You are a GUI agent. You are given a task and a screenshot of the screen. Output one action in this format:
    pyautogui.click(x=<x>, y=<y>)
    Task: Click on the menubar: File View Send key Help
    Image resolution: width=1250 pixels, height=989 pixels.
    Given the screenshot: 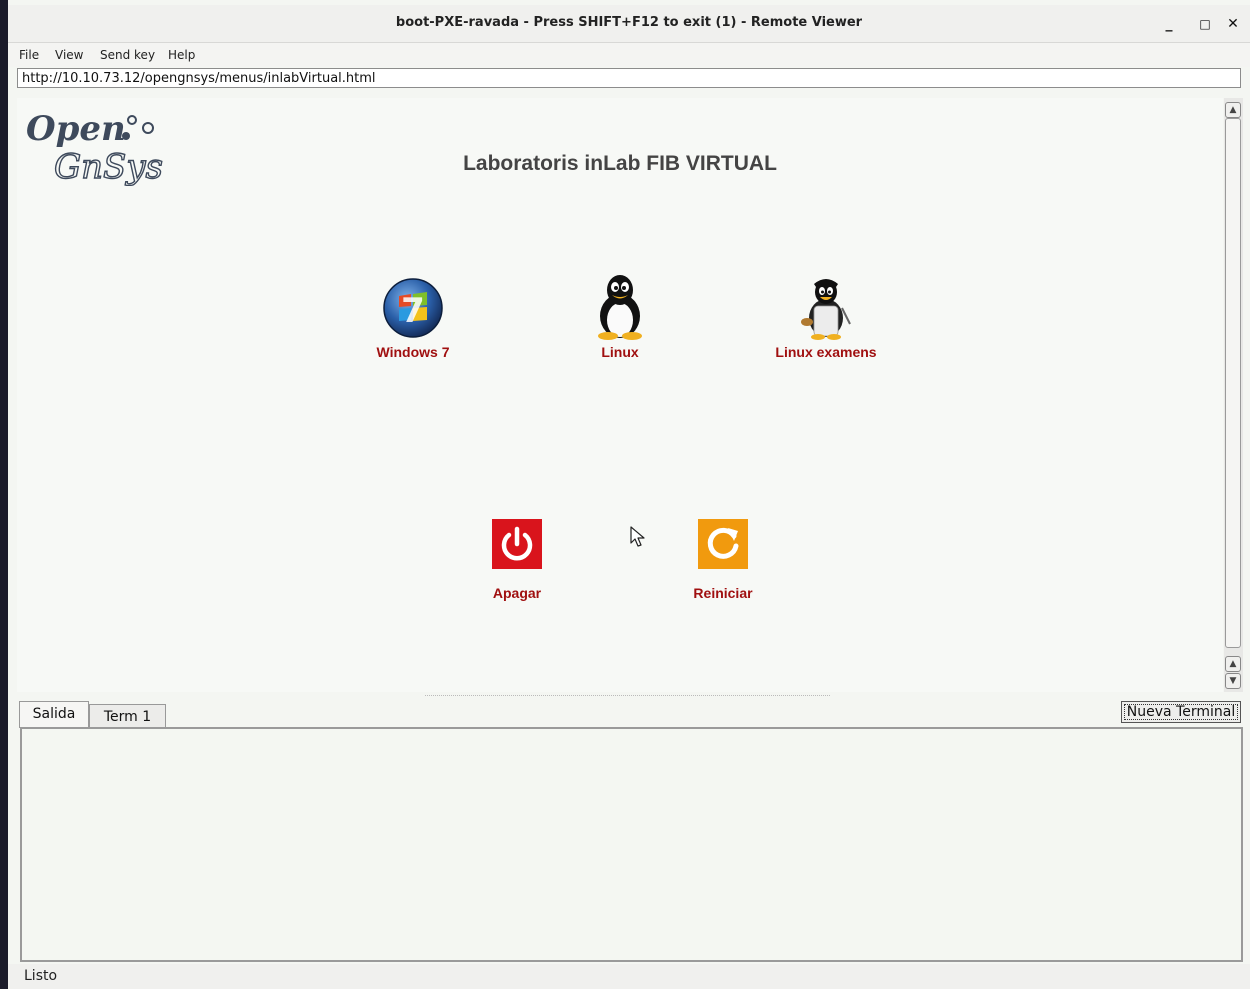 What is the action you would take?
    pyautogui.click(x=629, y=55)
    